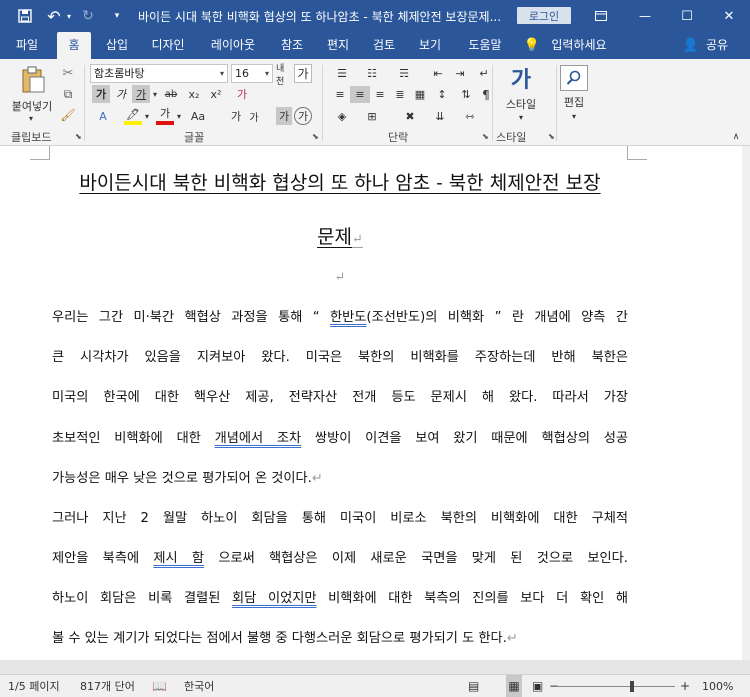  What do you see at coordinates (165, 115) in the screenshot?
I see `font-color-button: 가` at bounding box center [165, 115].